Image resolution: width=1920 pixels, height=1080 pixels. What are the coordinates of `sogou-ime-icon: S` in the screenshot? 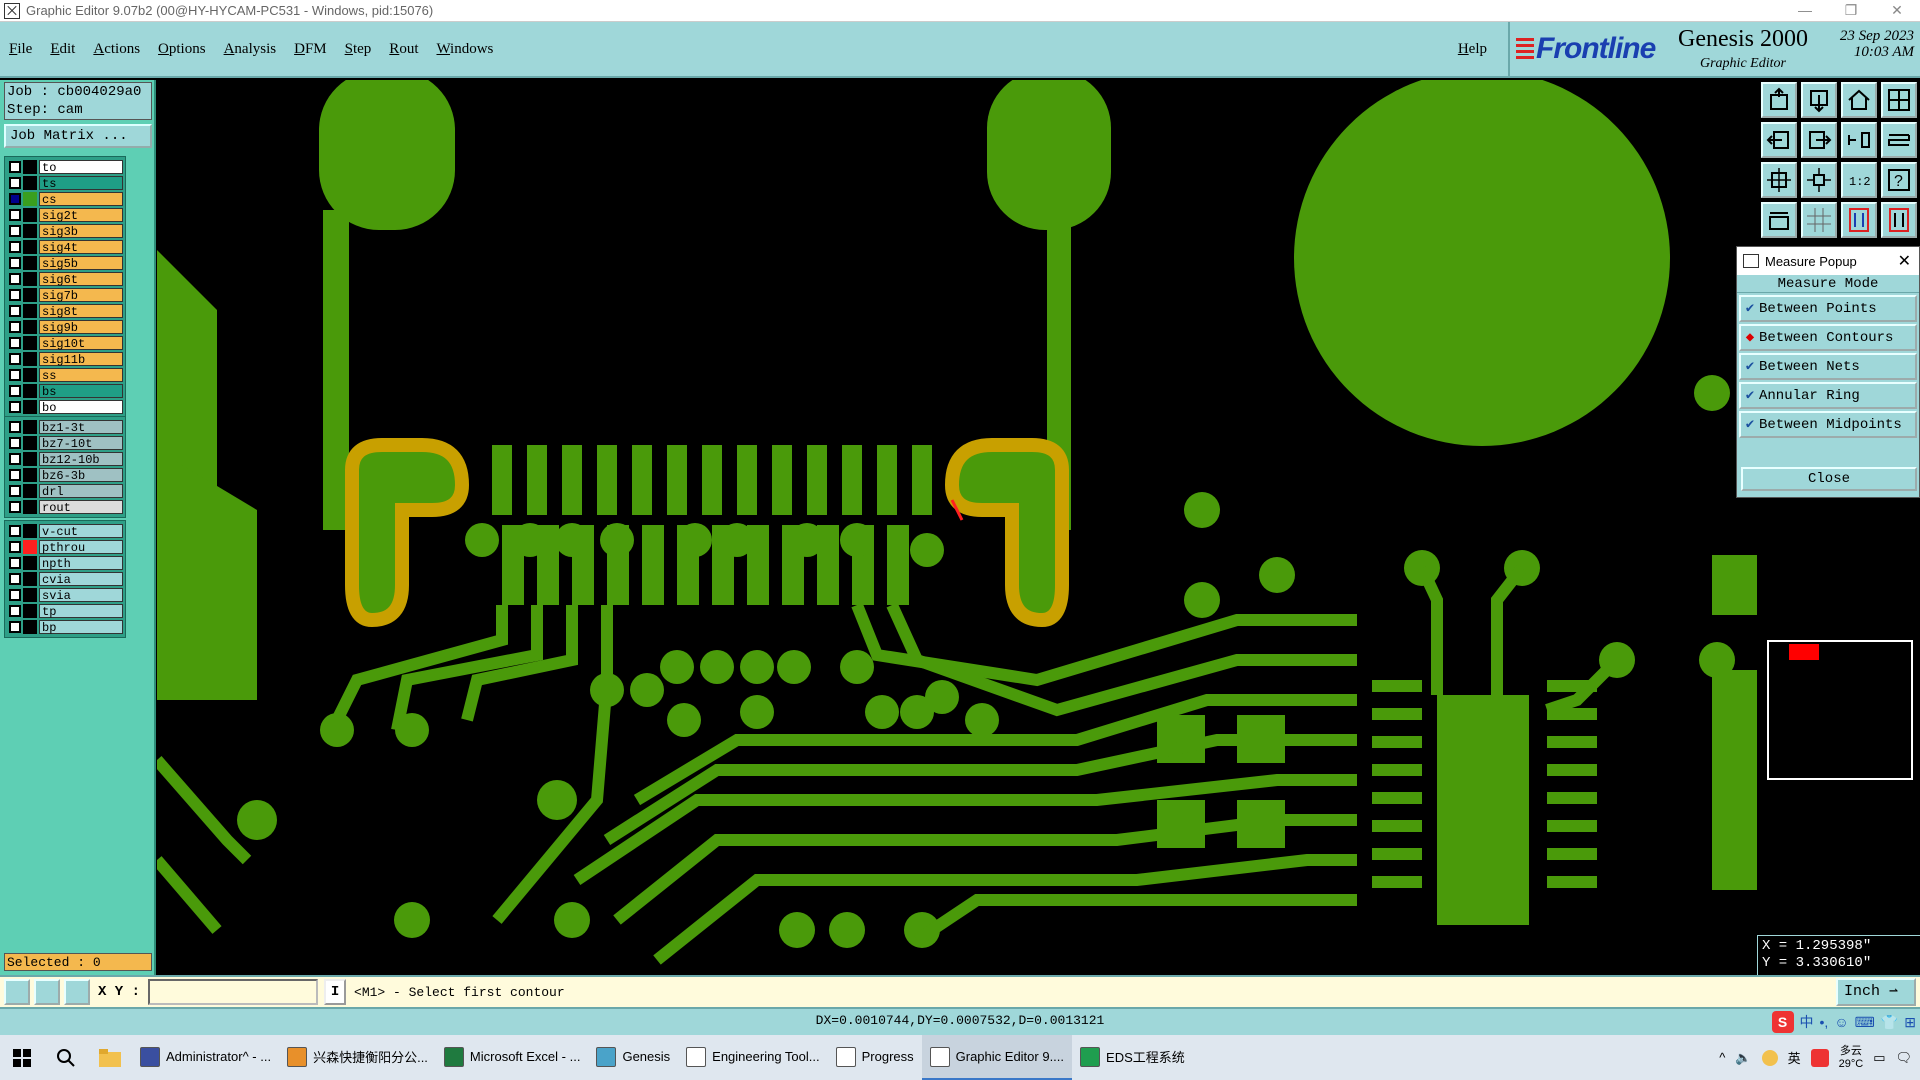 It's located at (1782, 1022).